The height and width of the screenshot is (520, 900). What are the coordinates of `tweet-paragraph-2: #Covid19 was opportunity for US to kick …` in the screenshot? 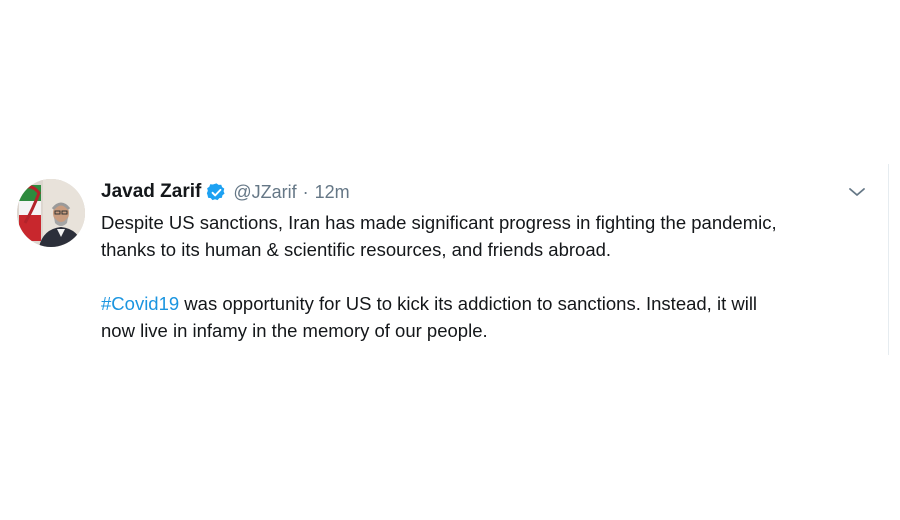 It's located at (488, 317).